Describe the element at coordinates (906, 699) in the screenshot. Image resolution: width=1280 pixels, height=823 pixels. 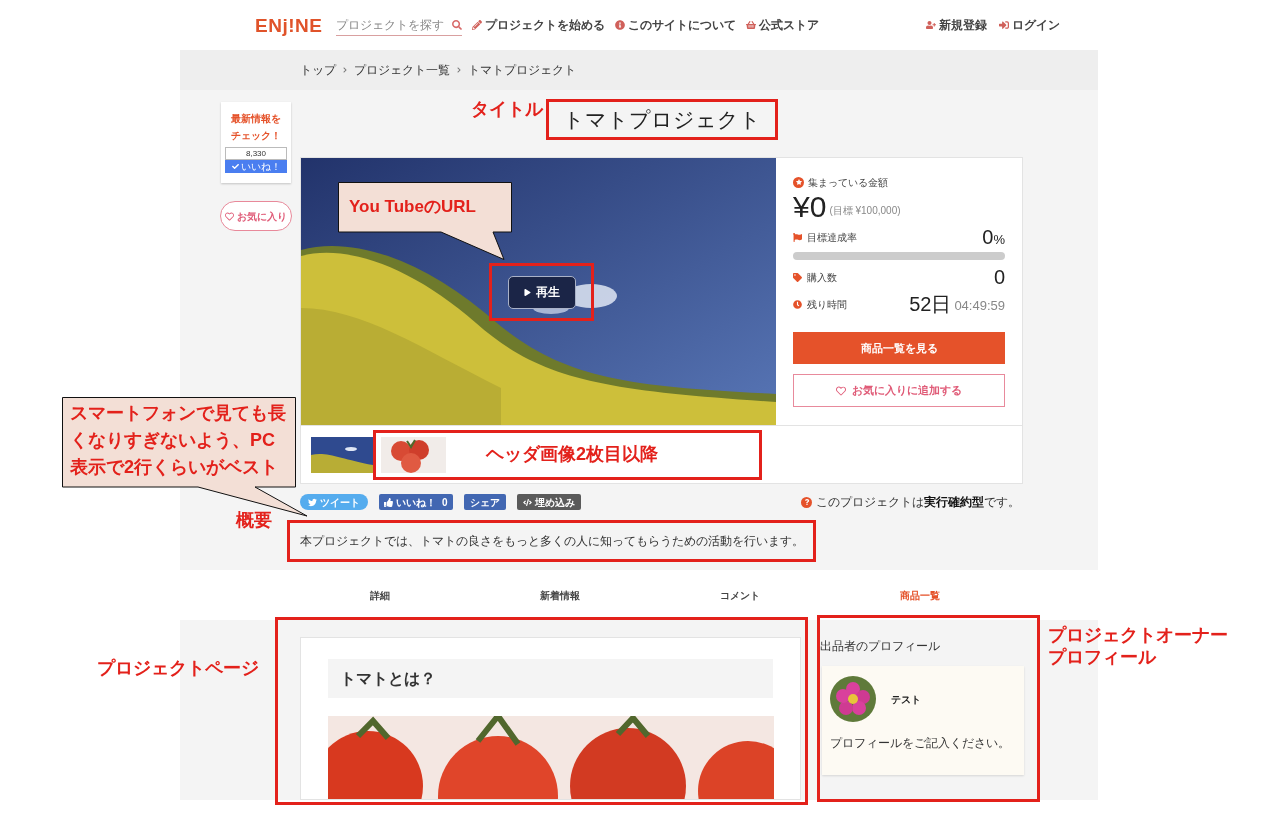
I see `owner-name: テスト` at that location.